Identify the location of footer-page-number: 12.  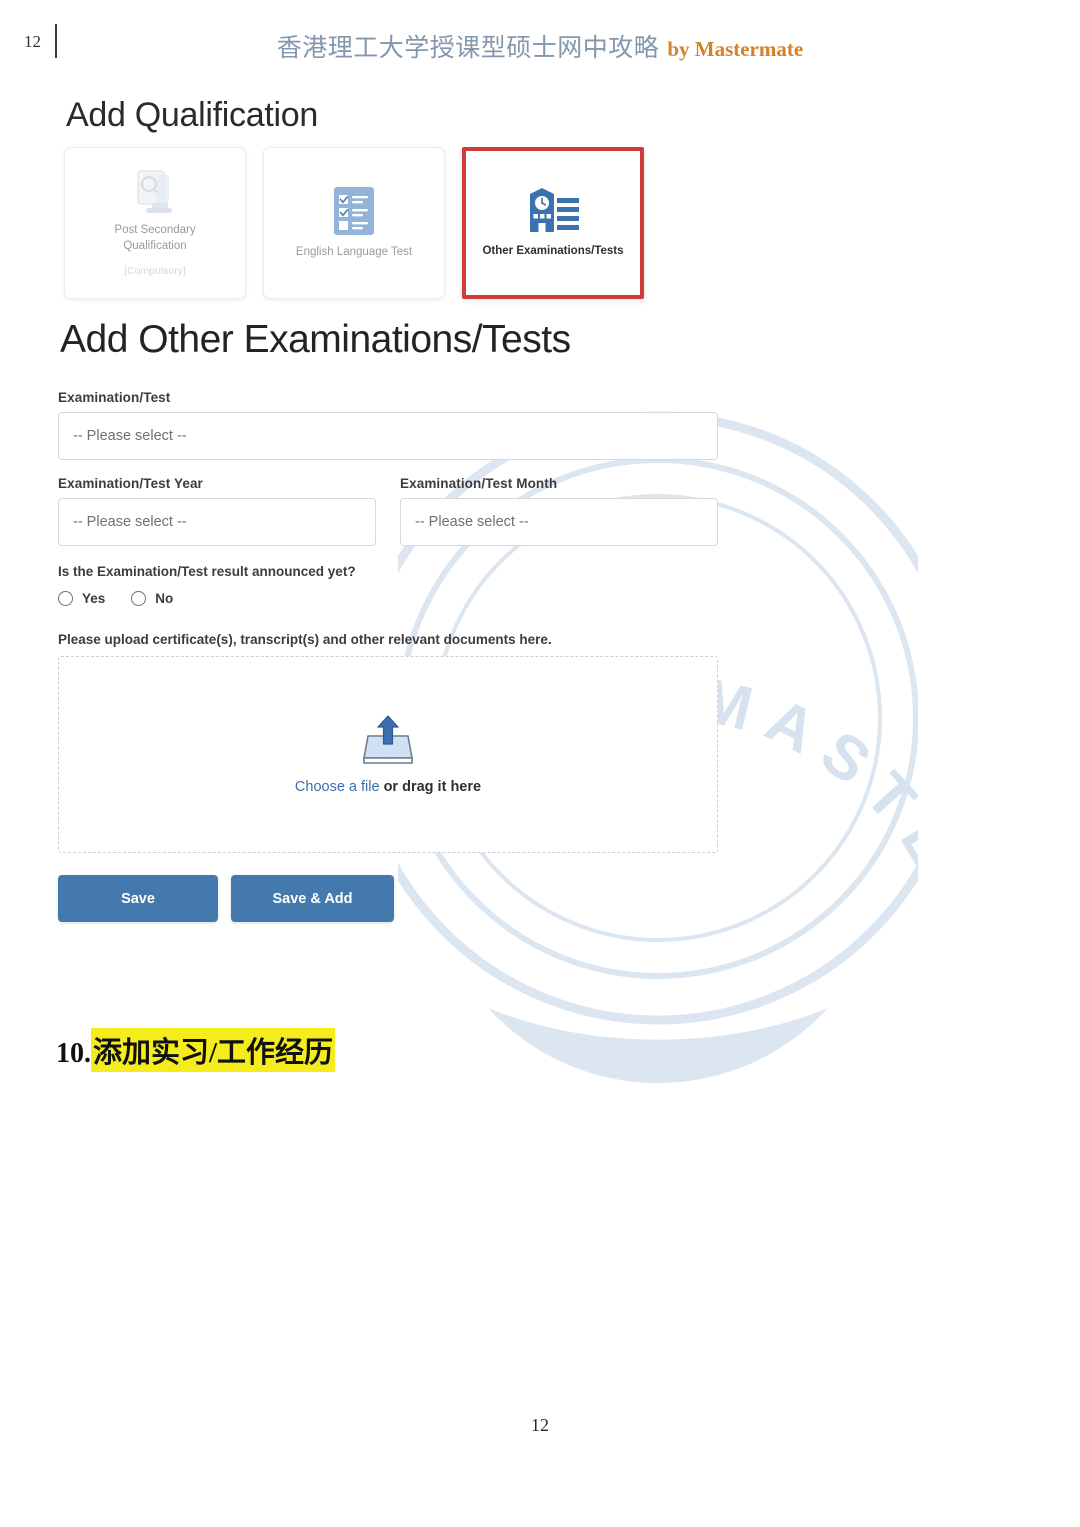
(540, 1425).